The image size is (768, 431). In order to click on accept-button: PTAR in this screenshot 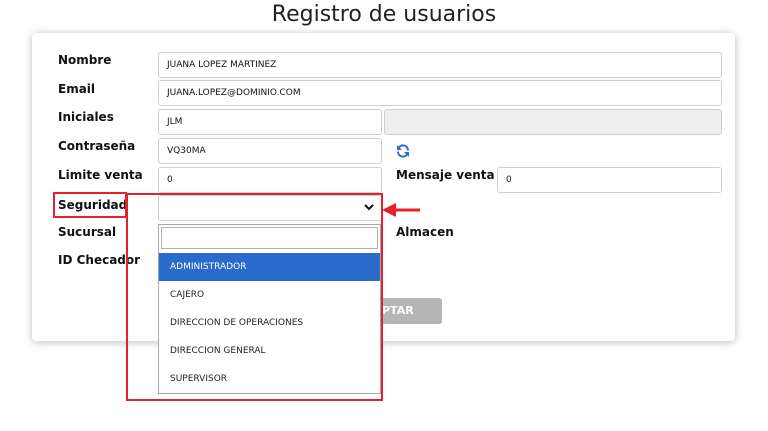, I will do `click(411, 311)`.